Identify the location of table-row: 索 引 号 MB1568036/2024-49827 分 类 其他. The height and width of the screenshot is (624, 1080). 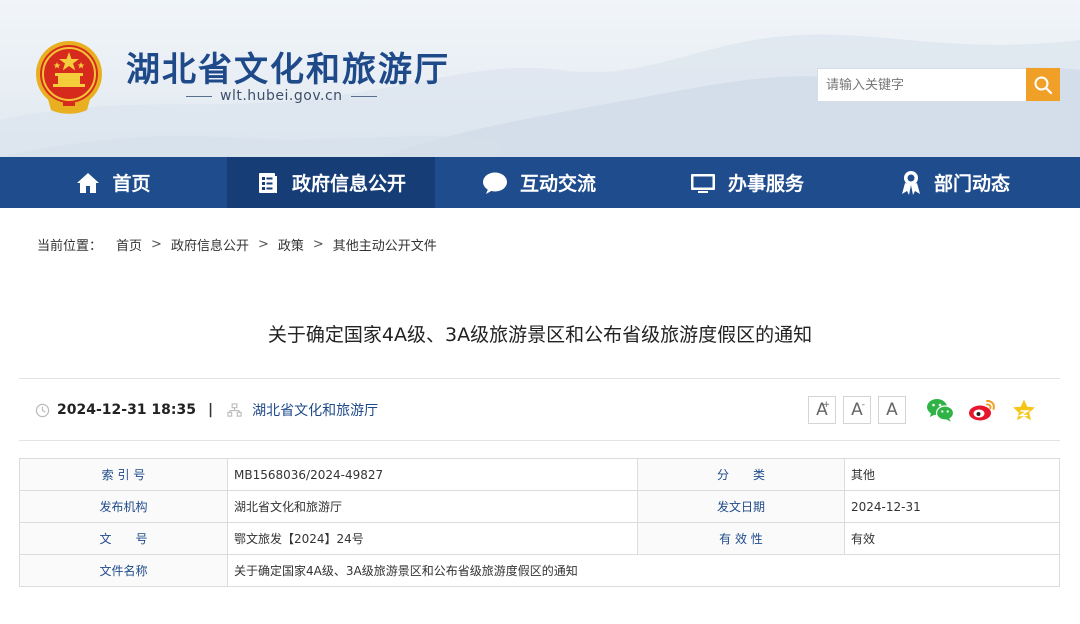
(539, 474).